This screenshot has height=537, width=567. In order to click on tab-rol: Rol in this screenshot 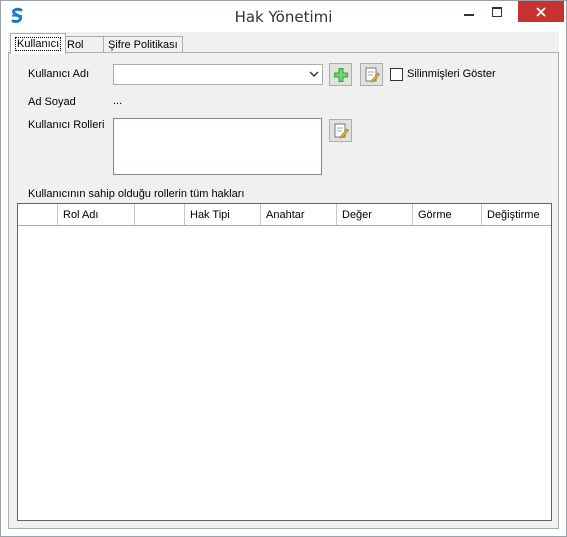, I will do `click(84, 44)`.